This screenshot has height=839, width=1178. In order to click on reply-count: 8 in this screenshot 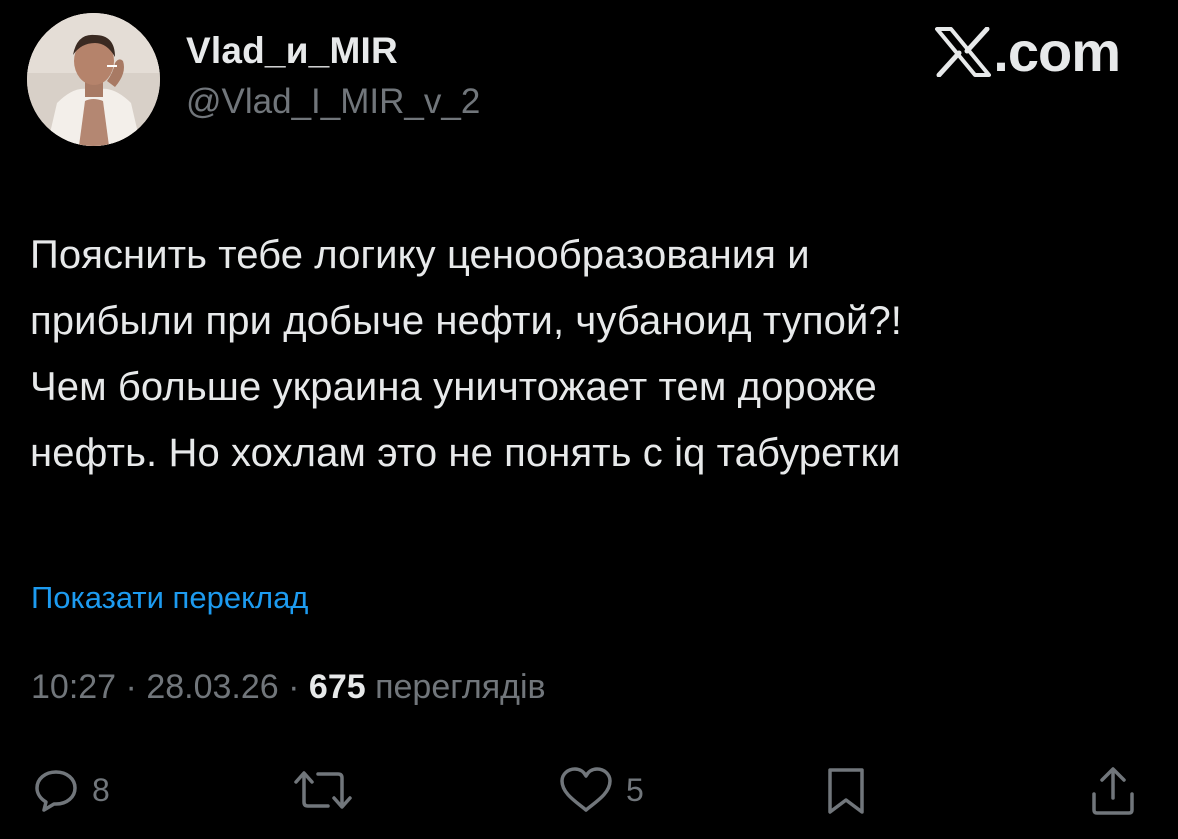, I will do `click(101, 789)`.